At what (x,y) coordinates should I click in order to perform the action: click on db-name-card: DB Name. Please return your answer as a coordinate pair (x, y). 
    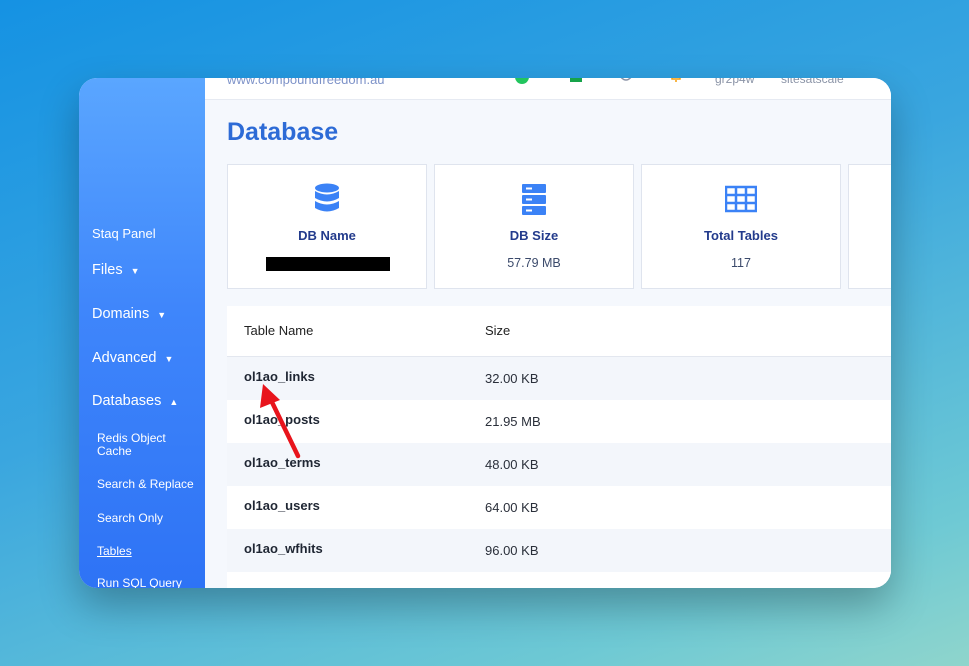
    Looking at the image, I should click on (327, 226).